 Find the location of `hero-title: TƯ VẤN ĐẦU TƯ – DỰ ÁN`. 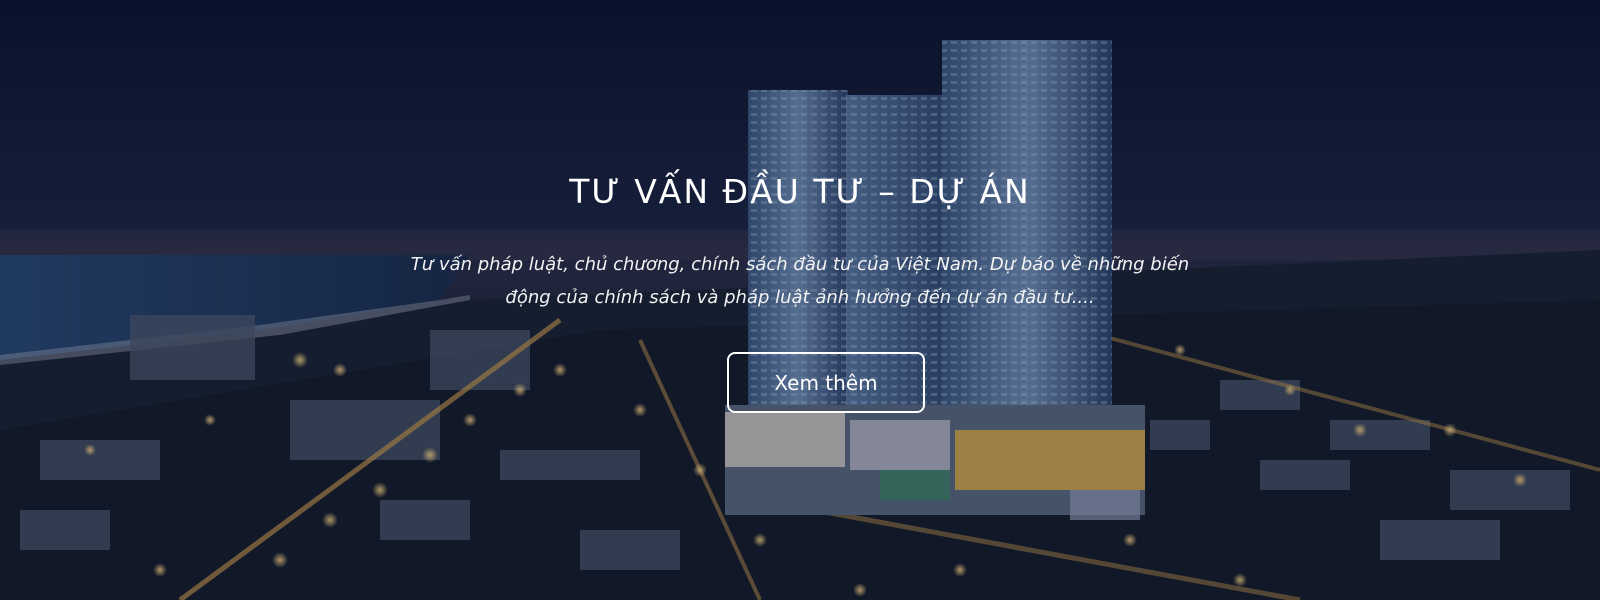

hero-title: TƯ VẤN ĐẦU TƯ – DỰ ÁN is located at coordinates (800, 191).